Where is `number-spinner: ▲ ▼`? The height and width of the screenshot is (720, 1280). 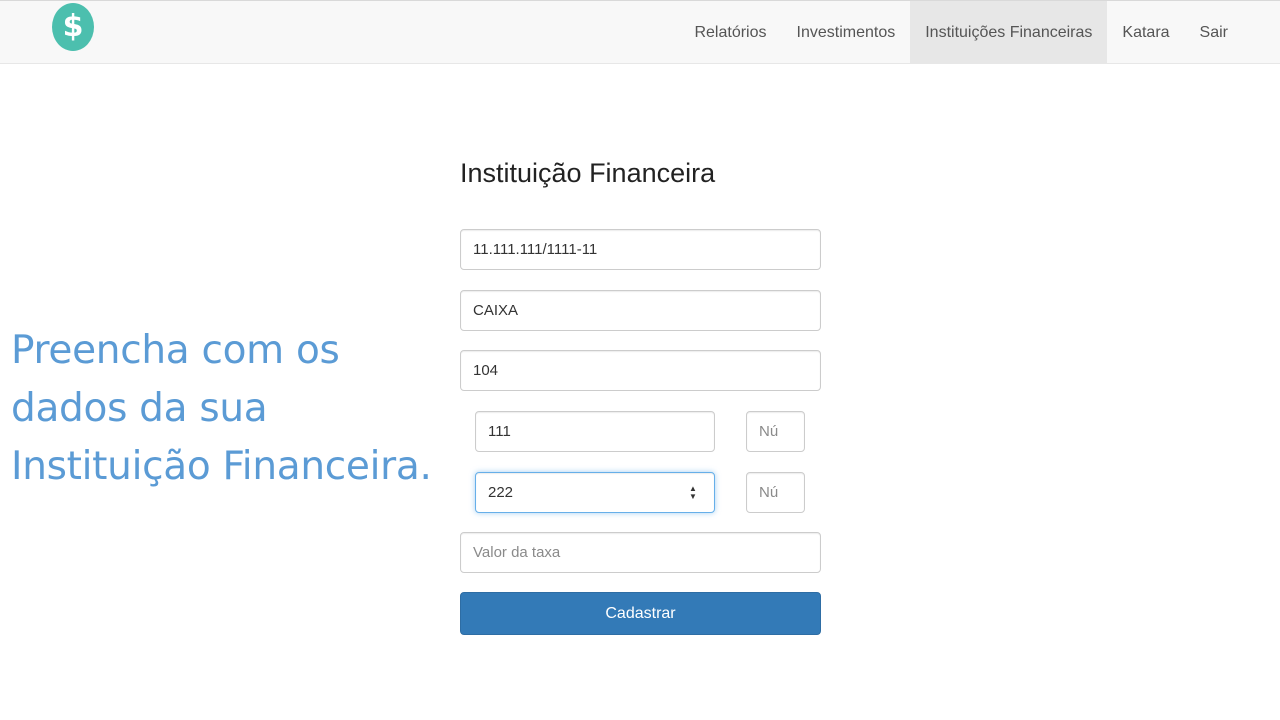
number-spinner: ▲ ▼ is located at coordinates (693, 492).